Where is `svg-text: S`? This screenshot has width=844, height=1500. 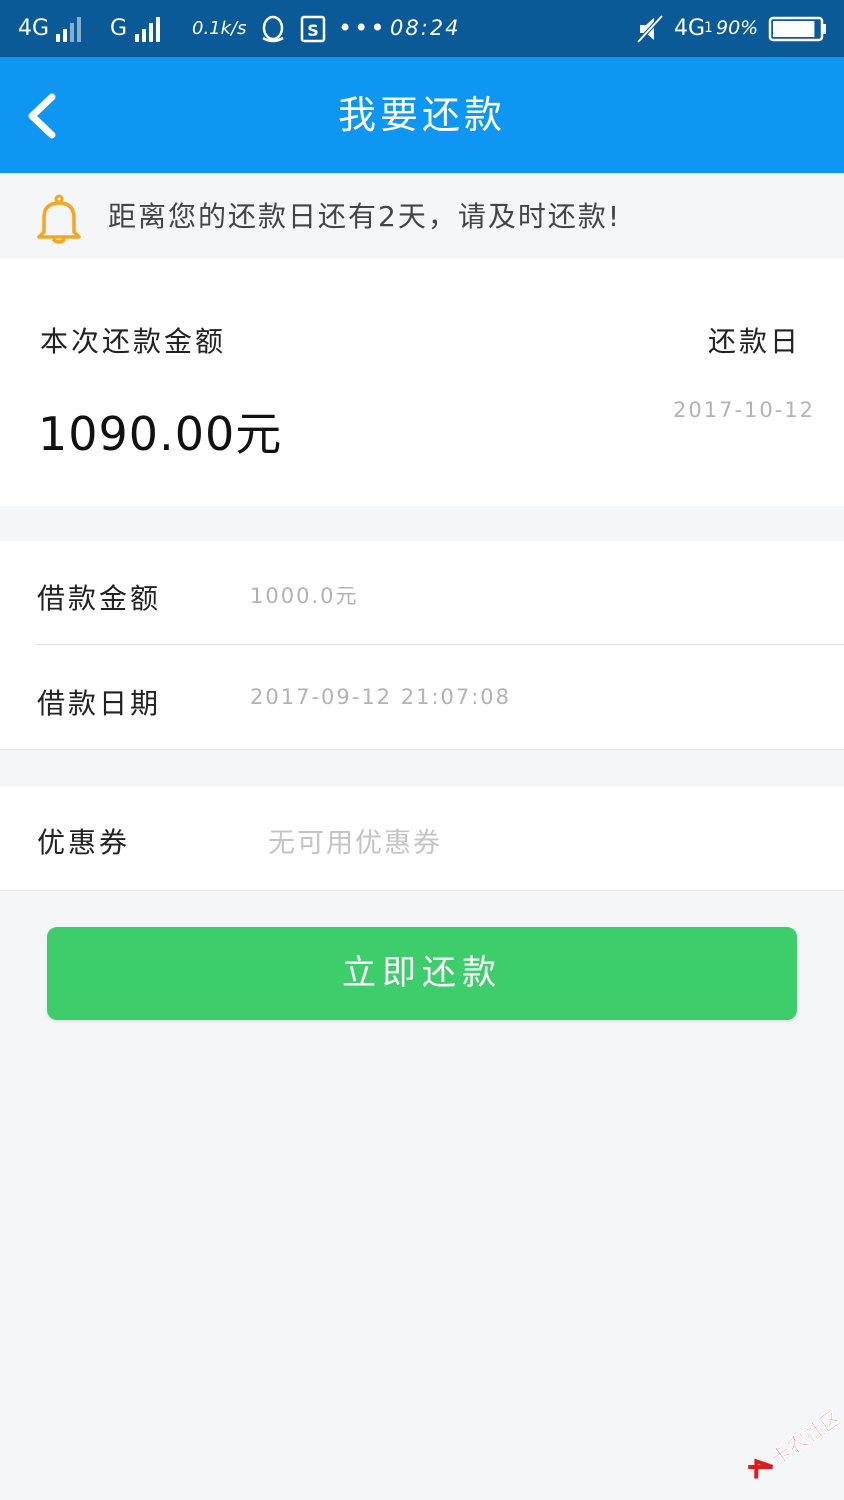
svg-text: S is located at coordinates (313, 30).